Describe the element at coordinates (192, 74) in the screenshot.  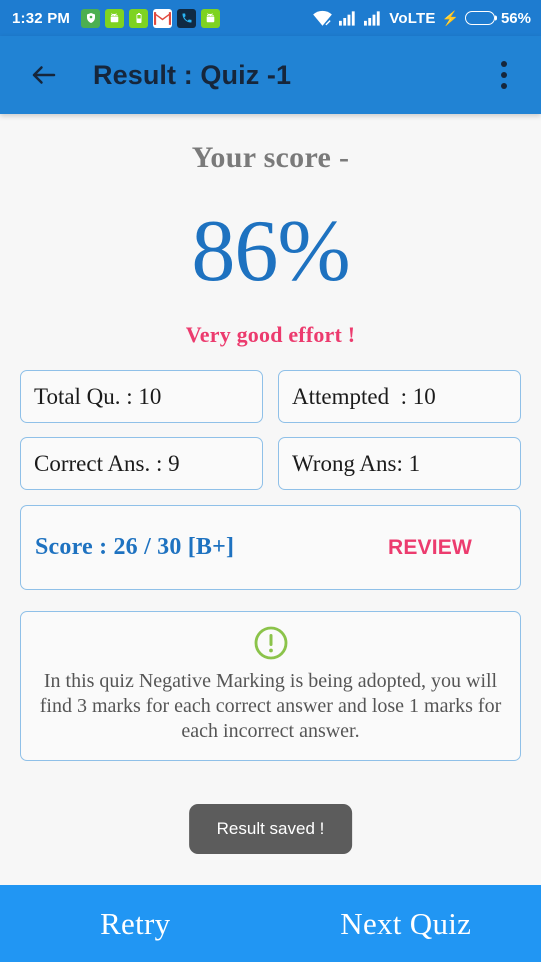
I see `page-title: Result : Quiz -1` at that location.